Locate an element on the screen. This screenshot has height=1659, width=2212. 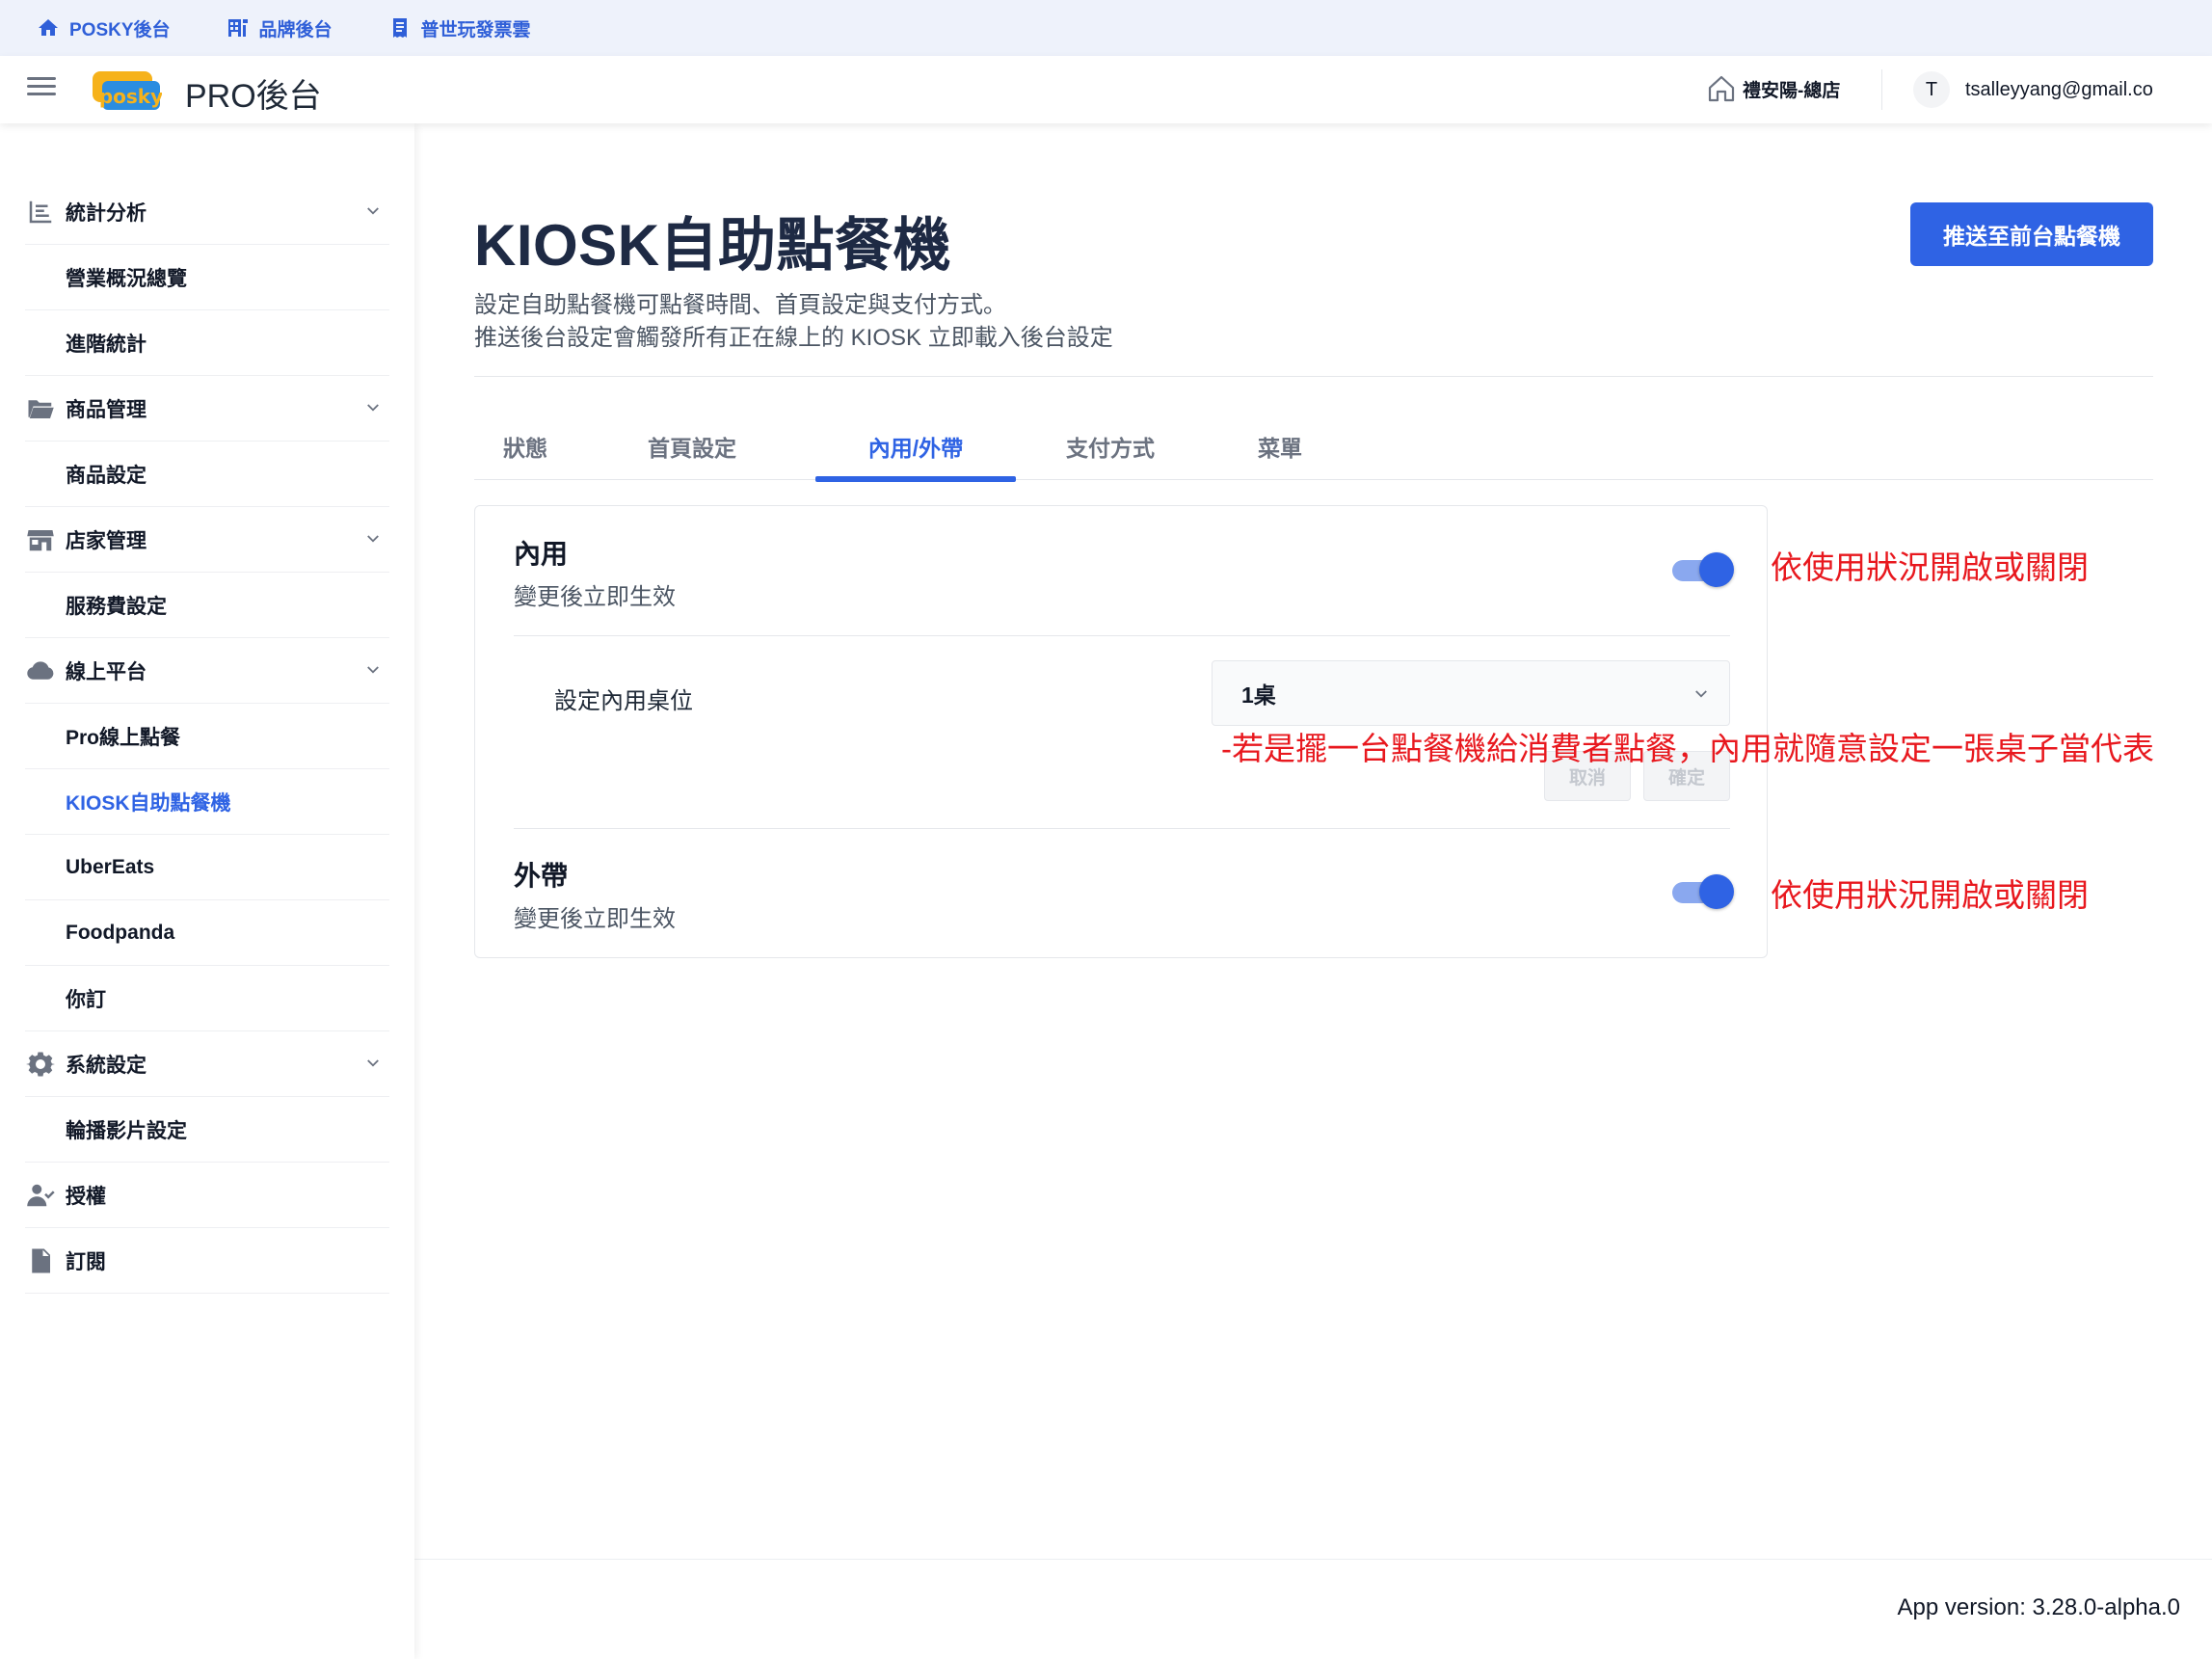
sidebar-item-store-management: 店家管理 is located at coordinates (207, 540).